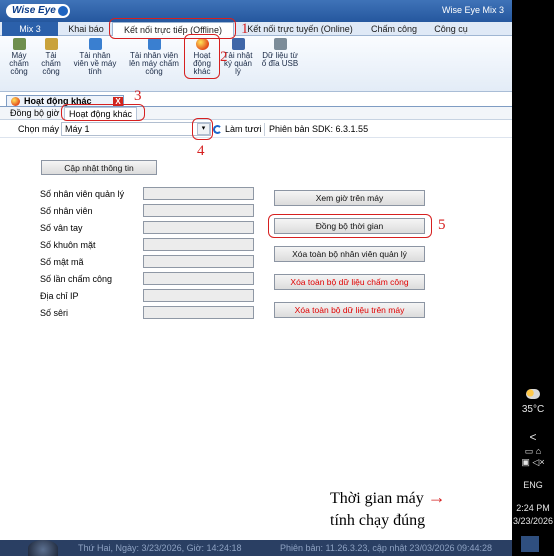 Image resolution: width=554 pixels, height=556 pixels. What do you see at coordinates (436, 497) in the screenshot?
I see `arrow-right-icon: →` at bounding box center [436, 497].